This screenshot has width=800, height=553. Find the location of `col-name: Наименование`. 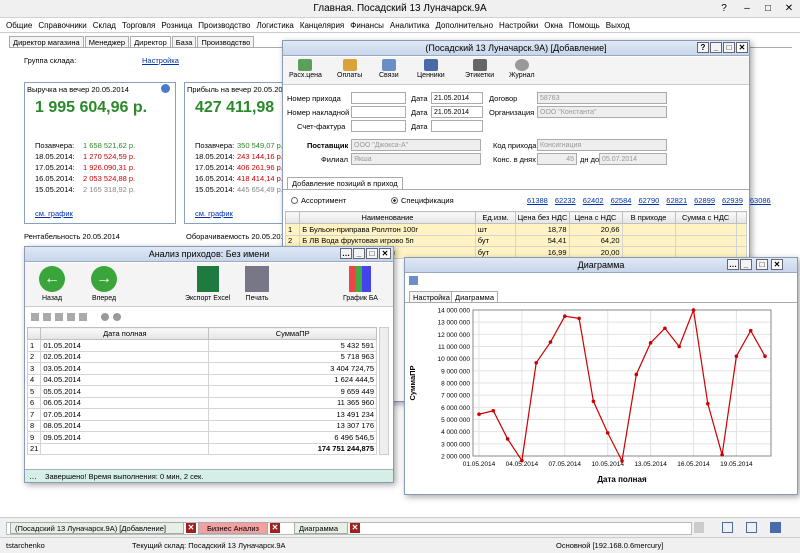

col-name: Наименование is located at coordinates (387, 217).